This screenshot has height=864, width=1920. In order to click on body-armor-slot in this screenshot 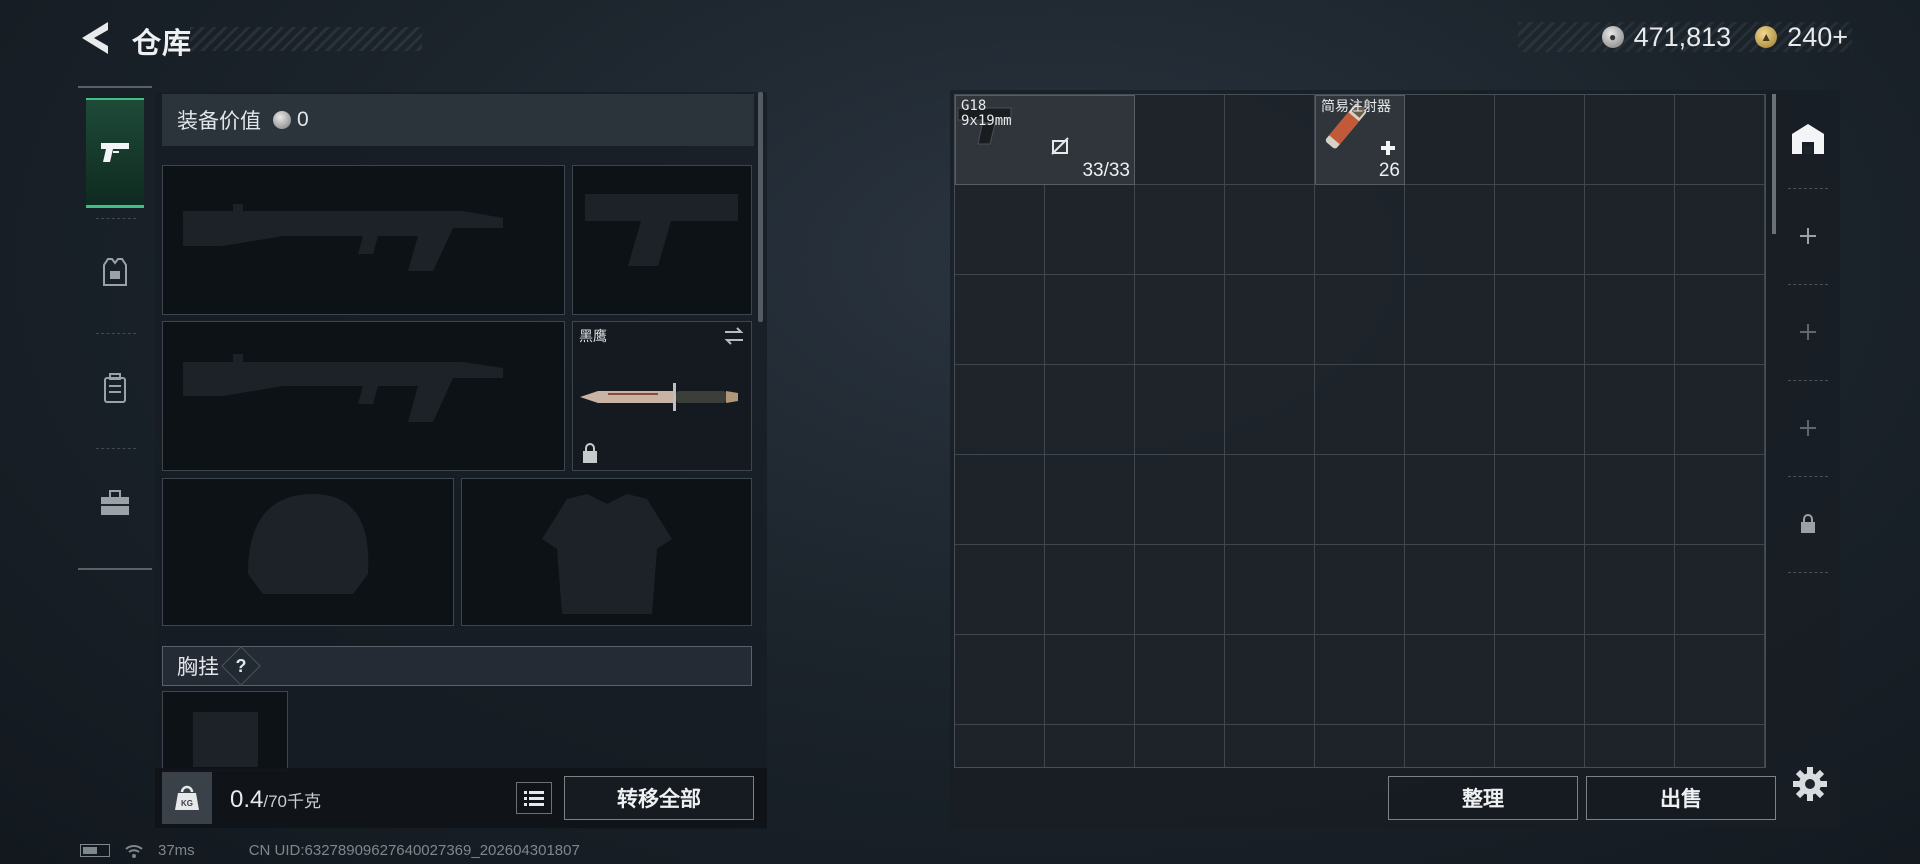, I will do `click(606, 552)`.